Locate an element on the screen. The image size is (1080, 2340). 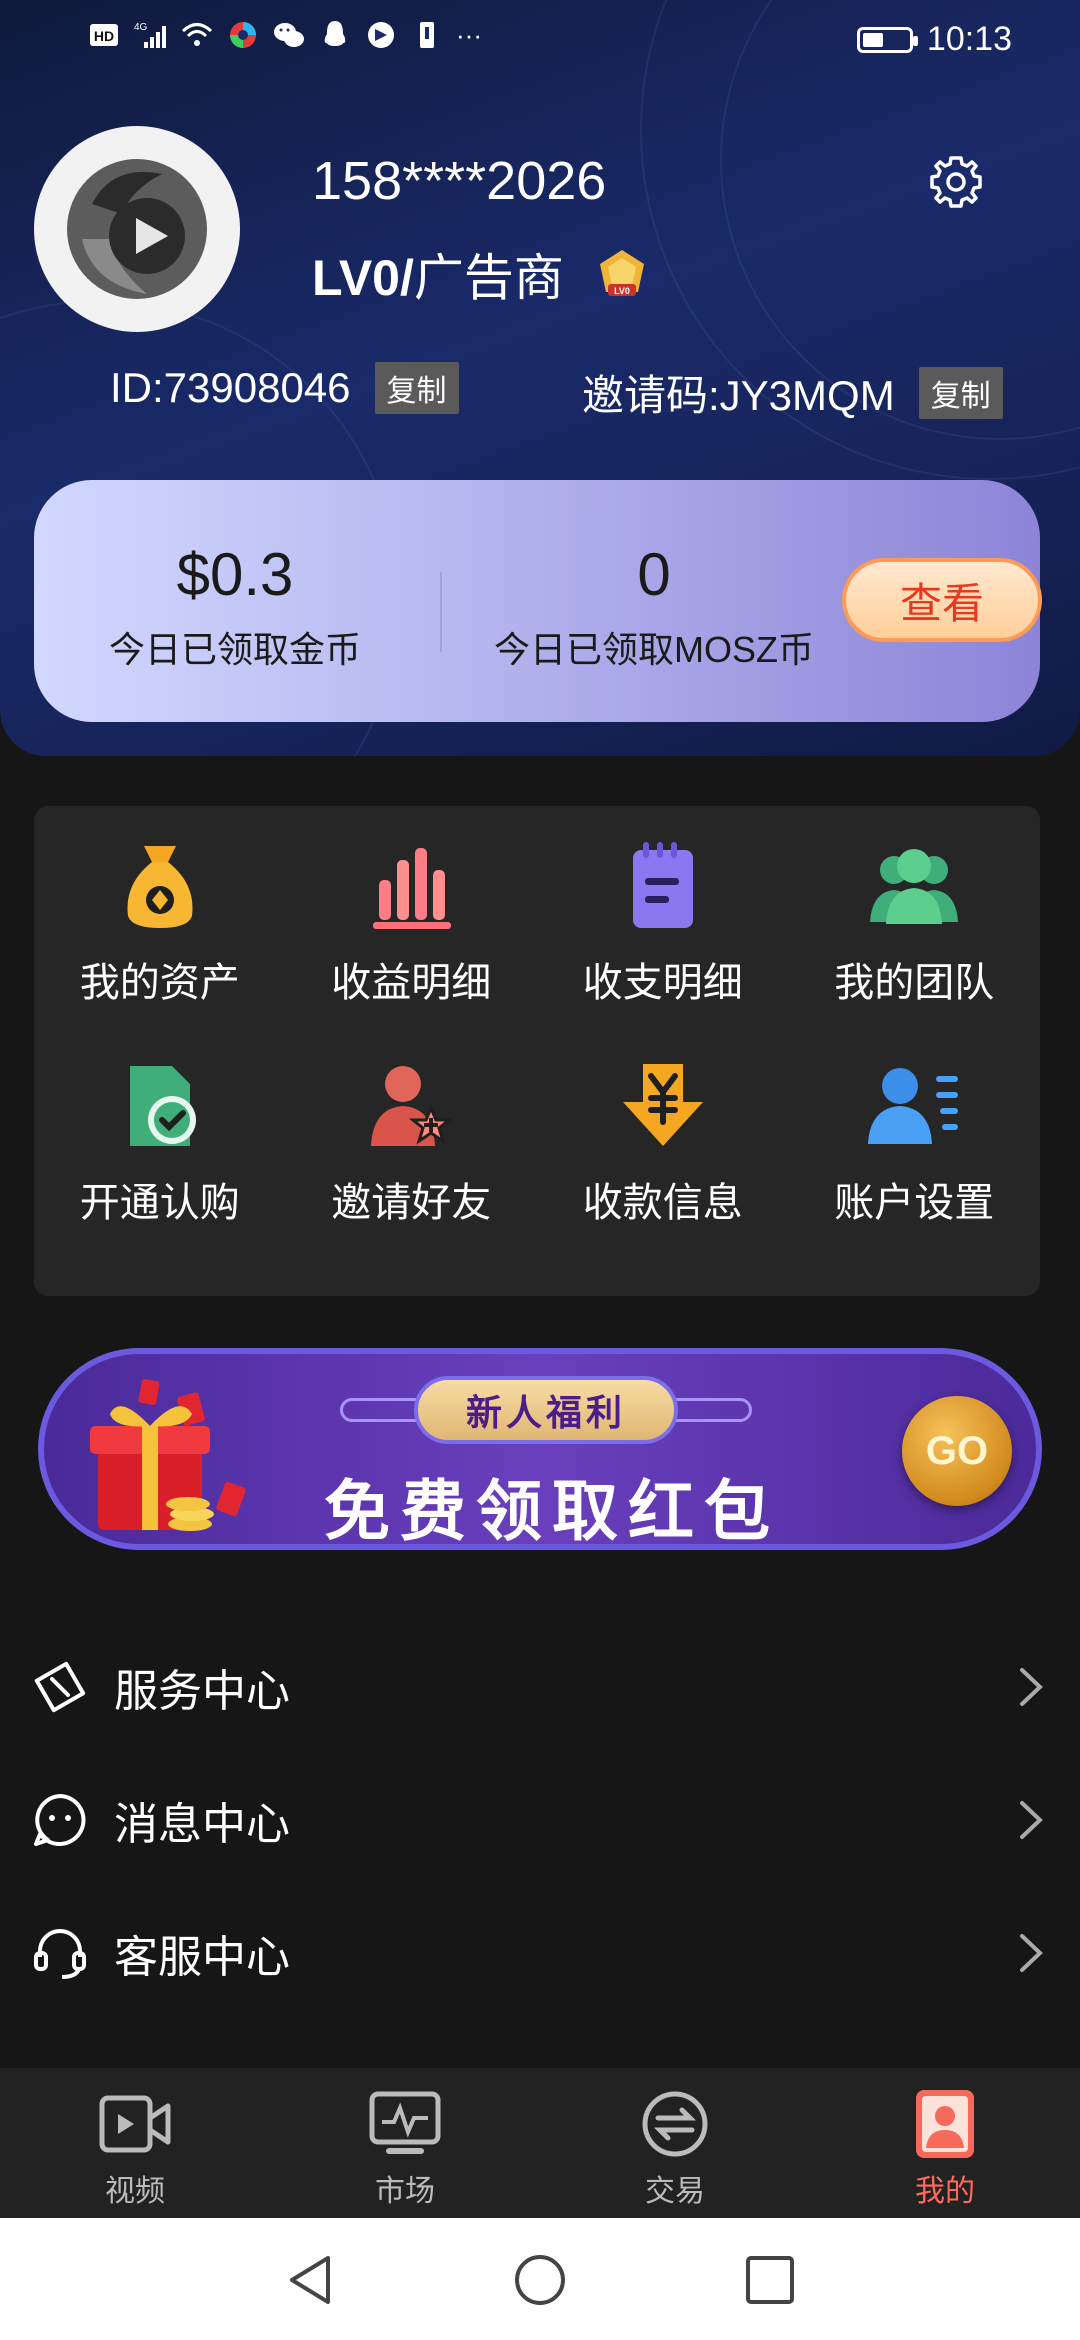
ticket-icon is located at coordinates (60, 1686).